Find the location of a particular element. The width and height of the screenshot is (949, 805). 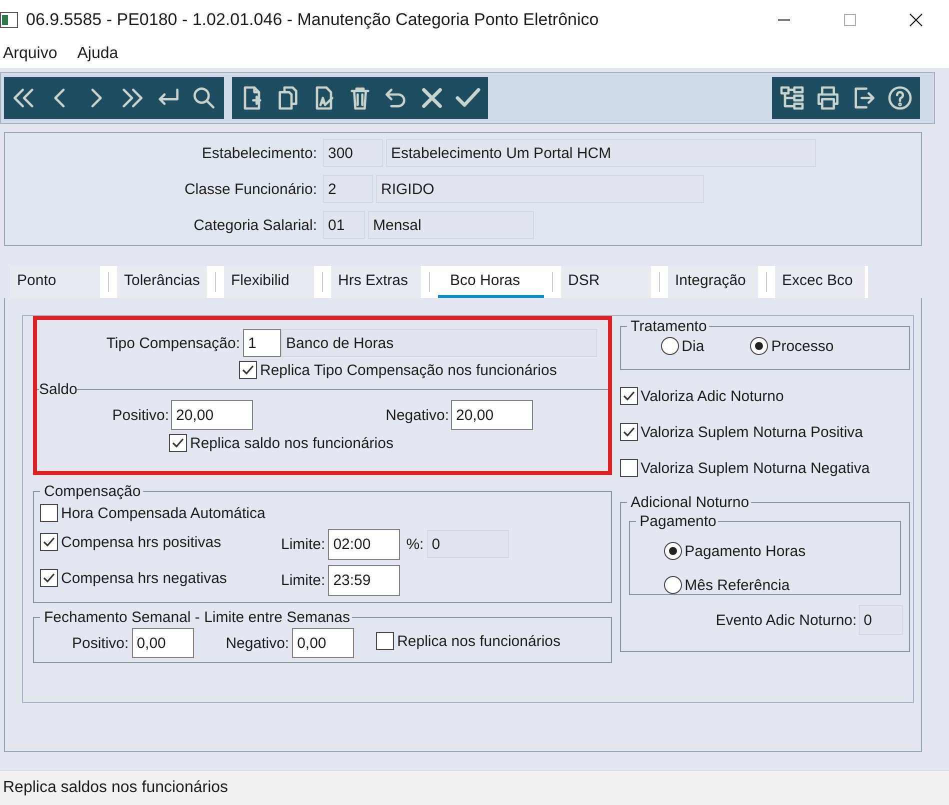

menu-item: Ajuda is located at coordinates (97, 54).